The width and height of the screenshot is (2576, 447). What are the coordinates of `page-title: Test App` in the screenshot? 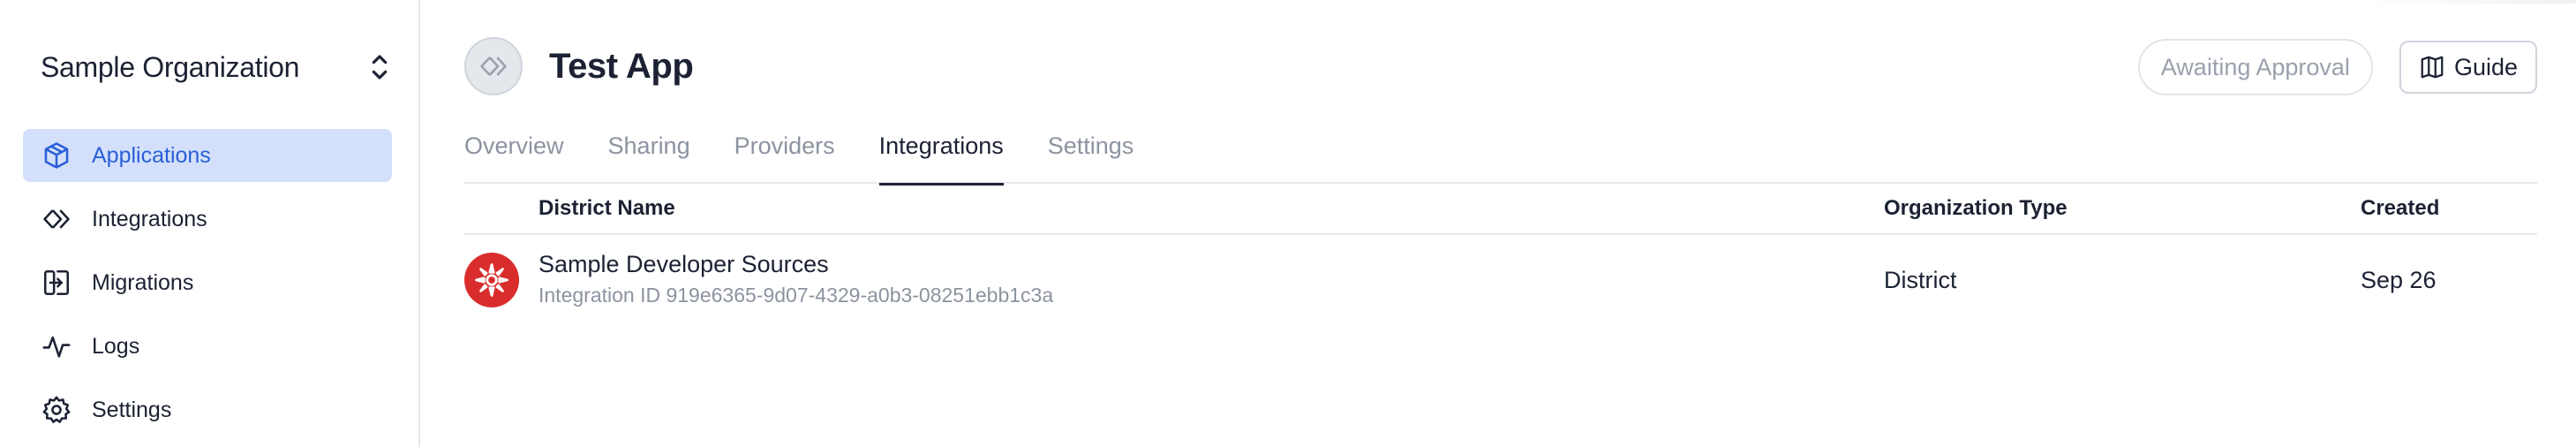 It's located at (622, 66).